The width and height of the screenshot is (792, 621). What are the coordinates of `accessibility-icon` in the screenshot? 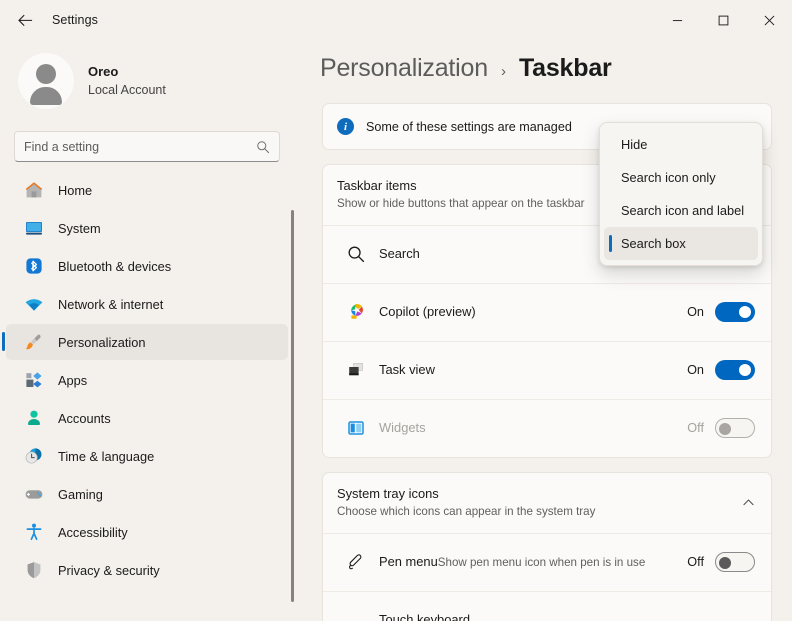 It's located at (34, 532).